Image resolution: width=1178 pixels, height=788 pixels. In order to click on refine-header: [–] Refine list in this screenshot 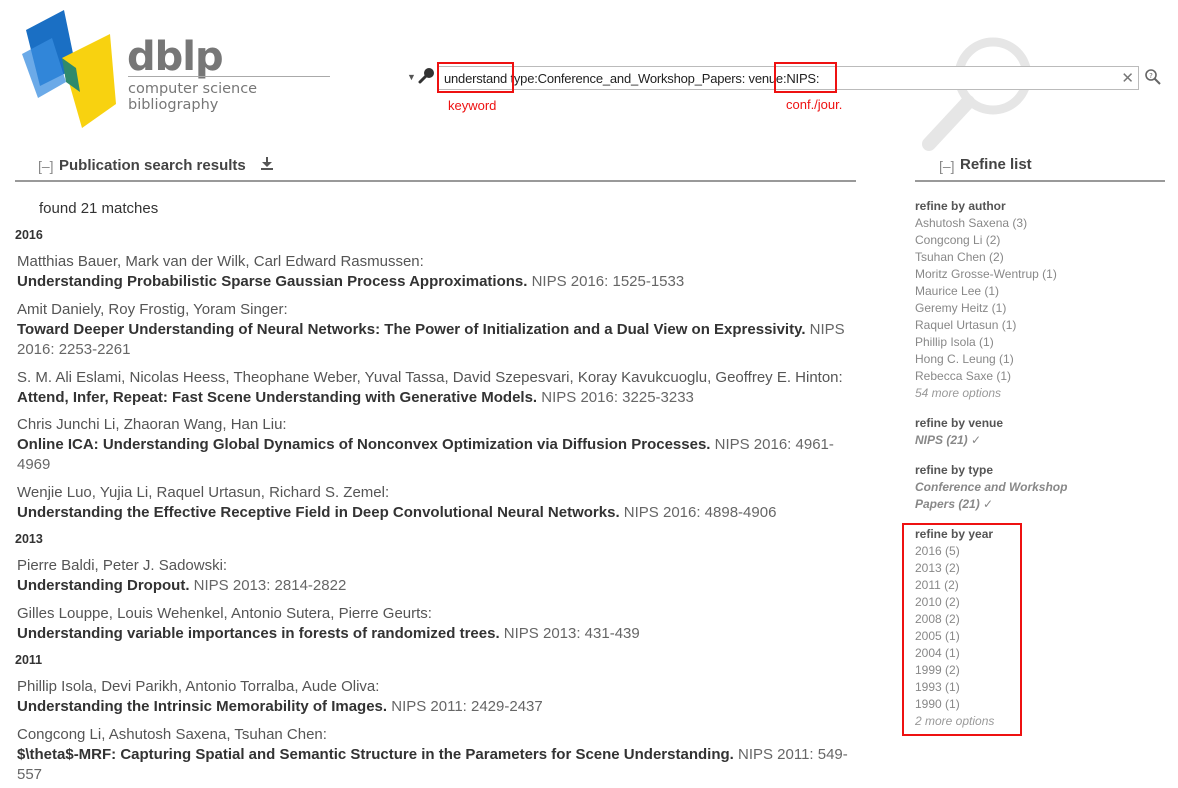, I will do `click(1040, 166)`.